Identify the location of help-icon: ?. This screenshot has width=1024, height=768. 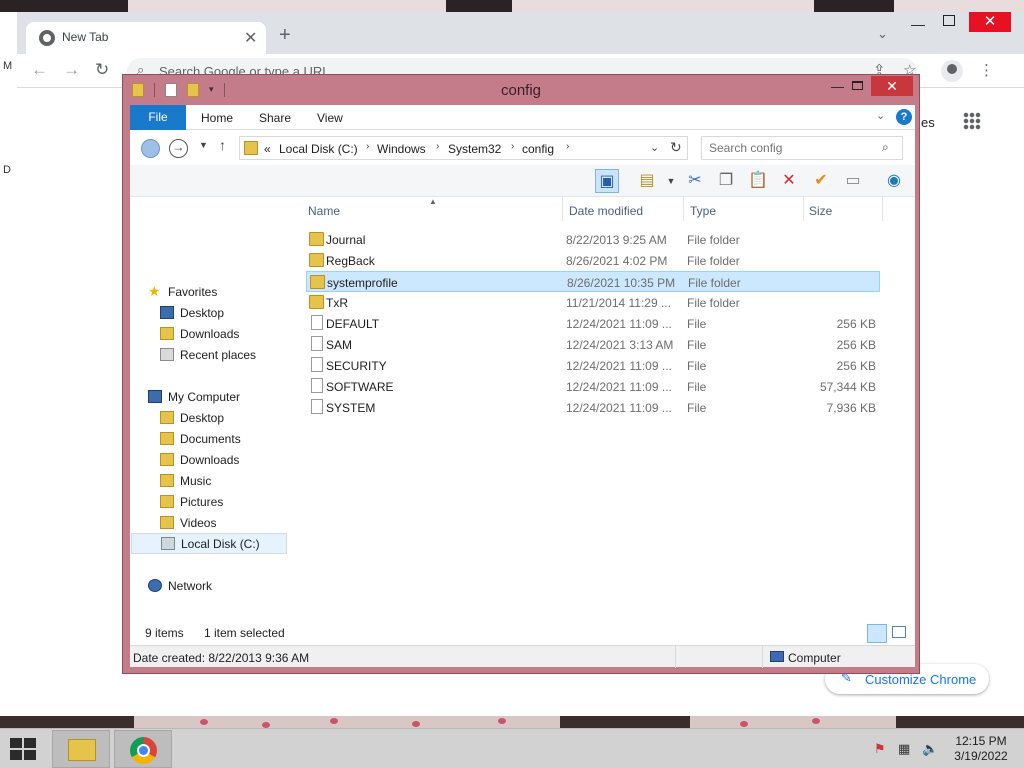
(904, 117).